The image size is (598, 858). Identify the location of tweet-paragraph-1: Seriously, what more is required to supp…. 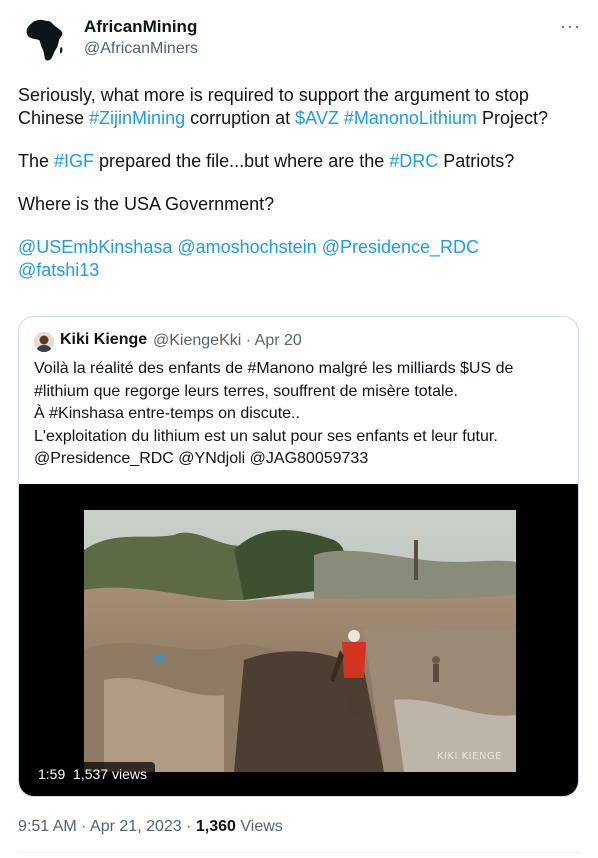
(300, 107).